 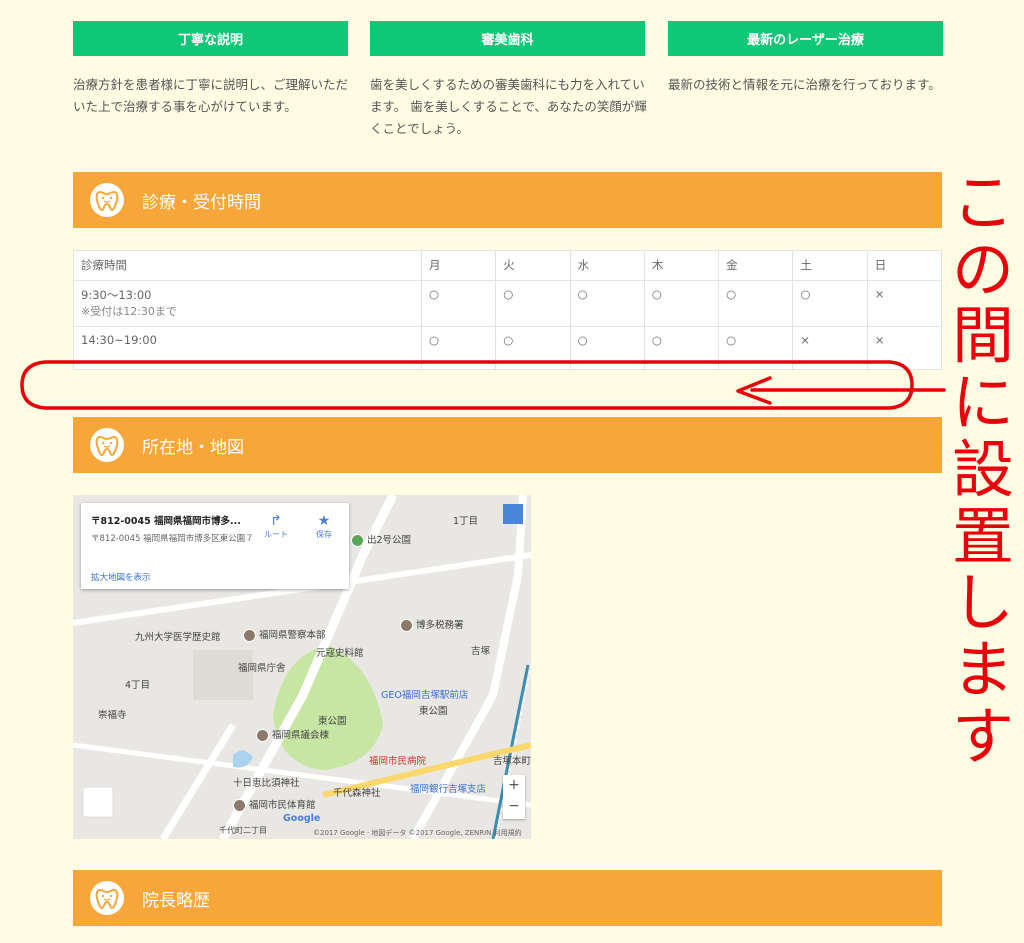 I want to click on map-label: 出2号公園, so click(x=381, y=539).